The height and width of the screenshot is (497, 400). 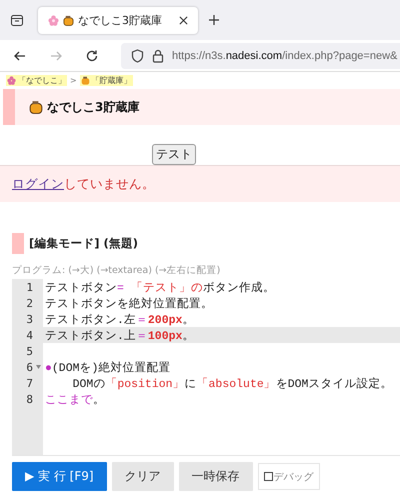 I want to click on url-text: https://n3s.nadesi.com/index.php?page=new&, so click(x=285, y=56).